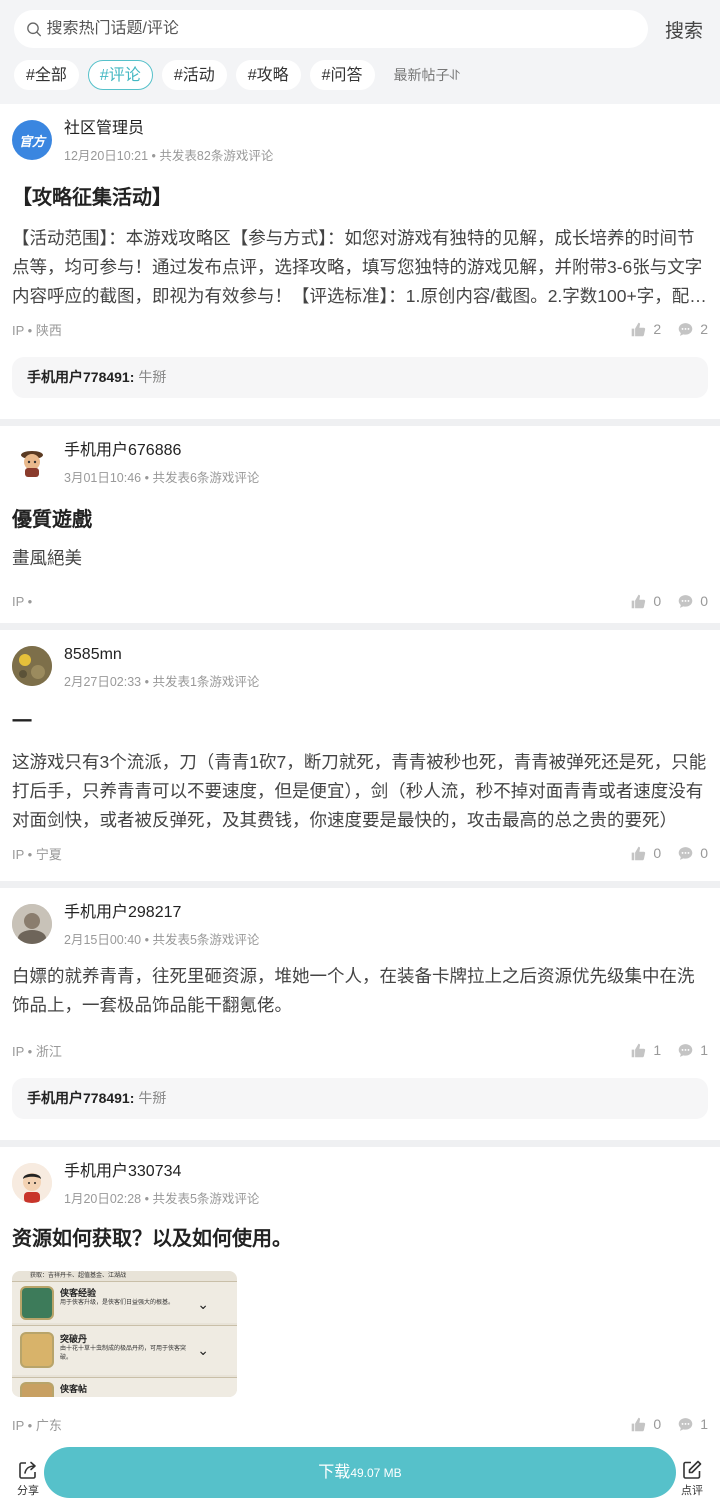  I want to click on tag-activity: #活动, so click(194, 75).